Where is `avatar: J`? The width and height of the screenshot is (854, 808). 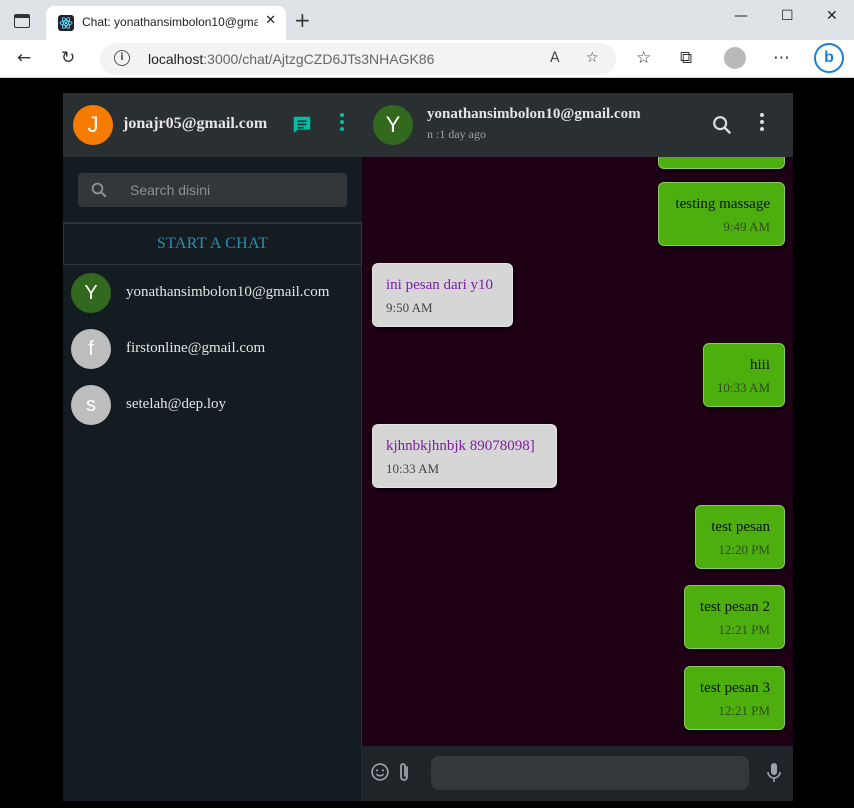 avatar: J is located at coordinates (93, 125).